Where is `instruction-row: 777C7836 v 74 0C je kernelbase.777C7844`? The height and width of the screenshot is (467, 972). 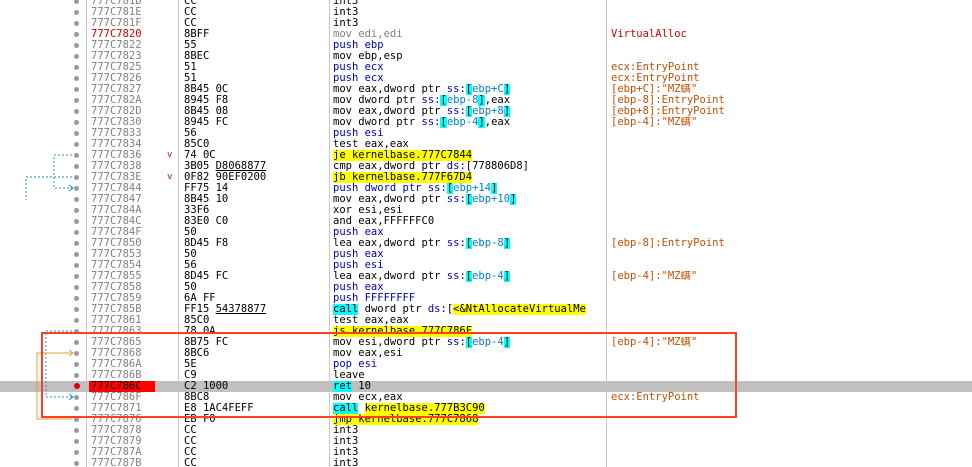
instruction-row: 777C7836 v 74 0C je kernelbase.777C7844 is located at coordinates (486, 155).